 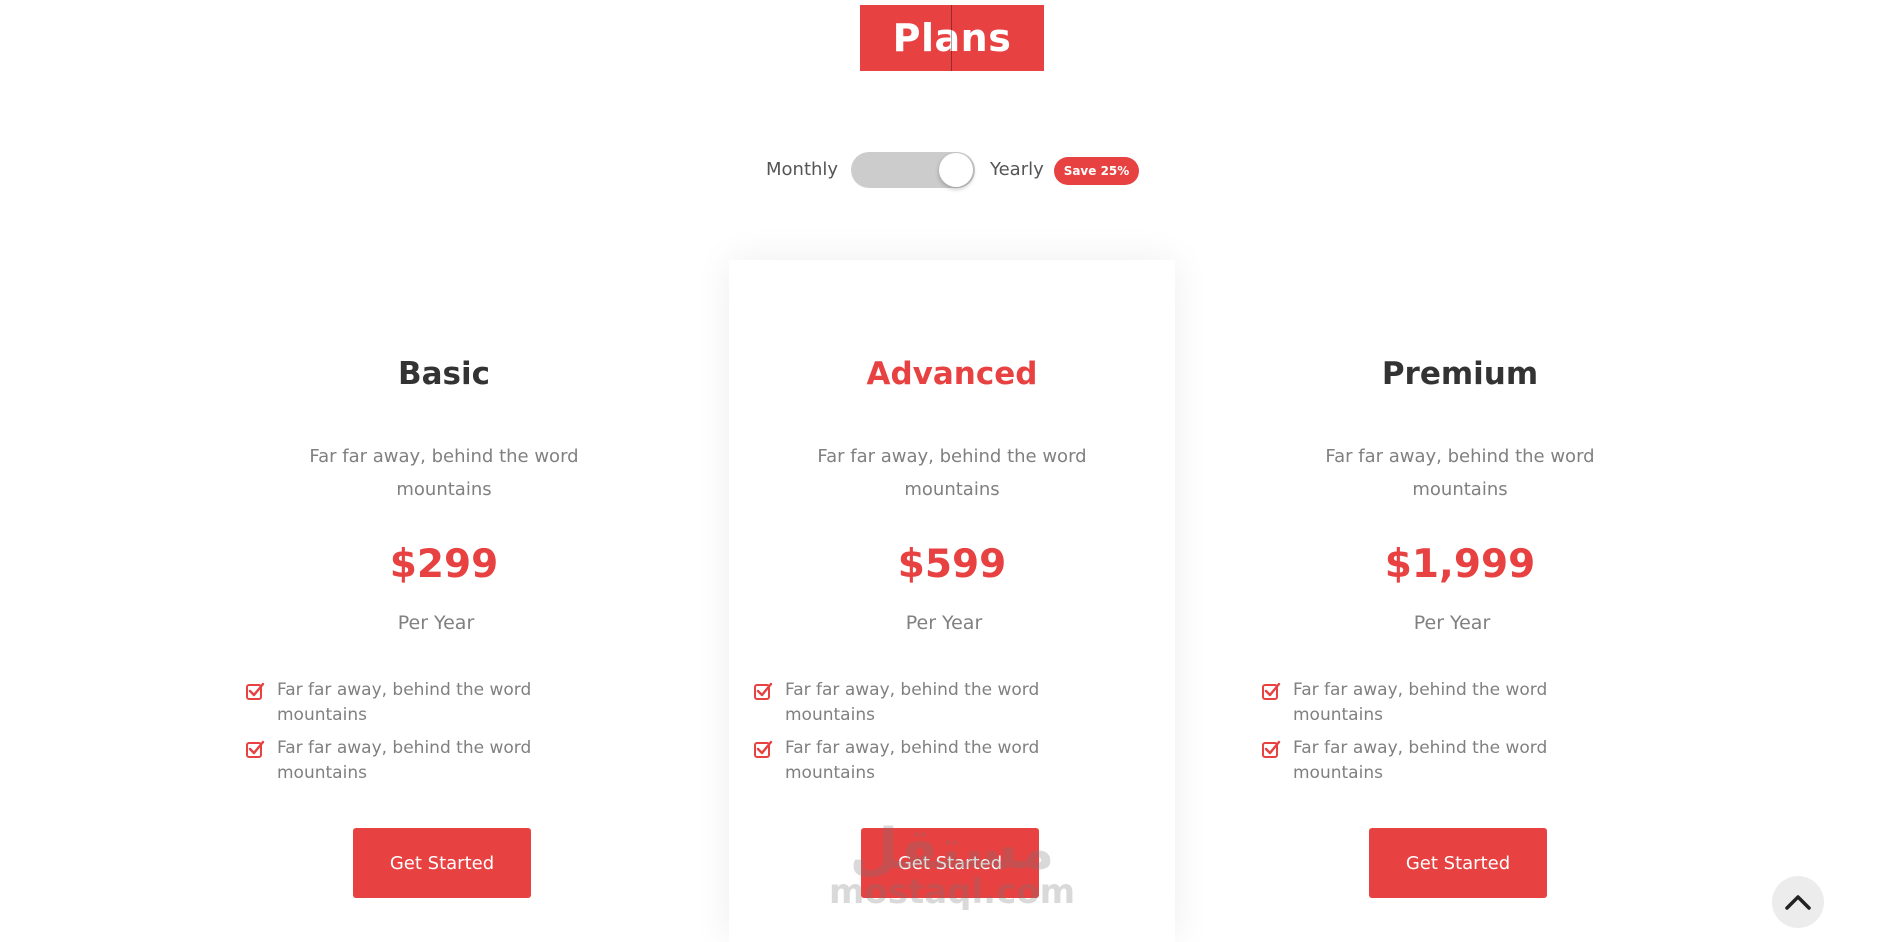 I want to click on get-started-button-basic: Get Started, so click(x=442, y=863).